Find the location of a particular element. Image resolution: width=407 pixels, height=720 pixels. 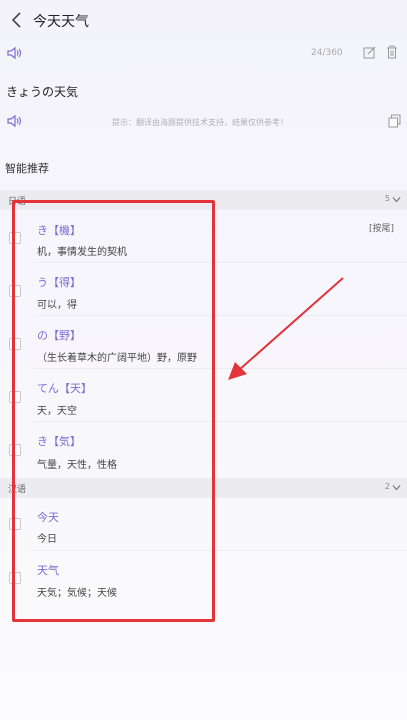

edit-icon is located at coordinates (369, 52).